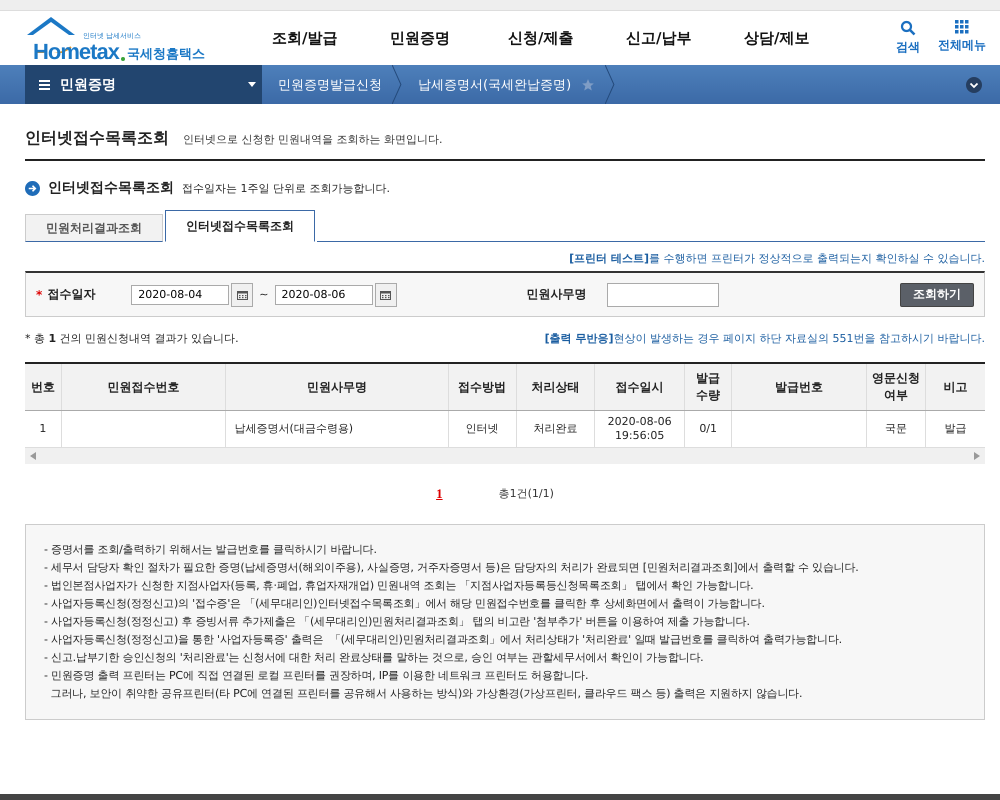 This screenshot has height=800, width=1000. I want to click on column-header: 접수방법, so click(482, 386).